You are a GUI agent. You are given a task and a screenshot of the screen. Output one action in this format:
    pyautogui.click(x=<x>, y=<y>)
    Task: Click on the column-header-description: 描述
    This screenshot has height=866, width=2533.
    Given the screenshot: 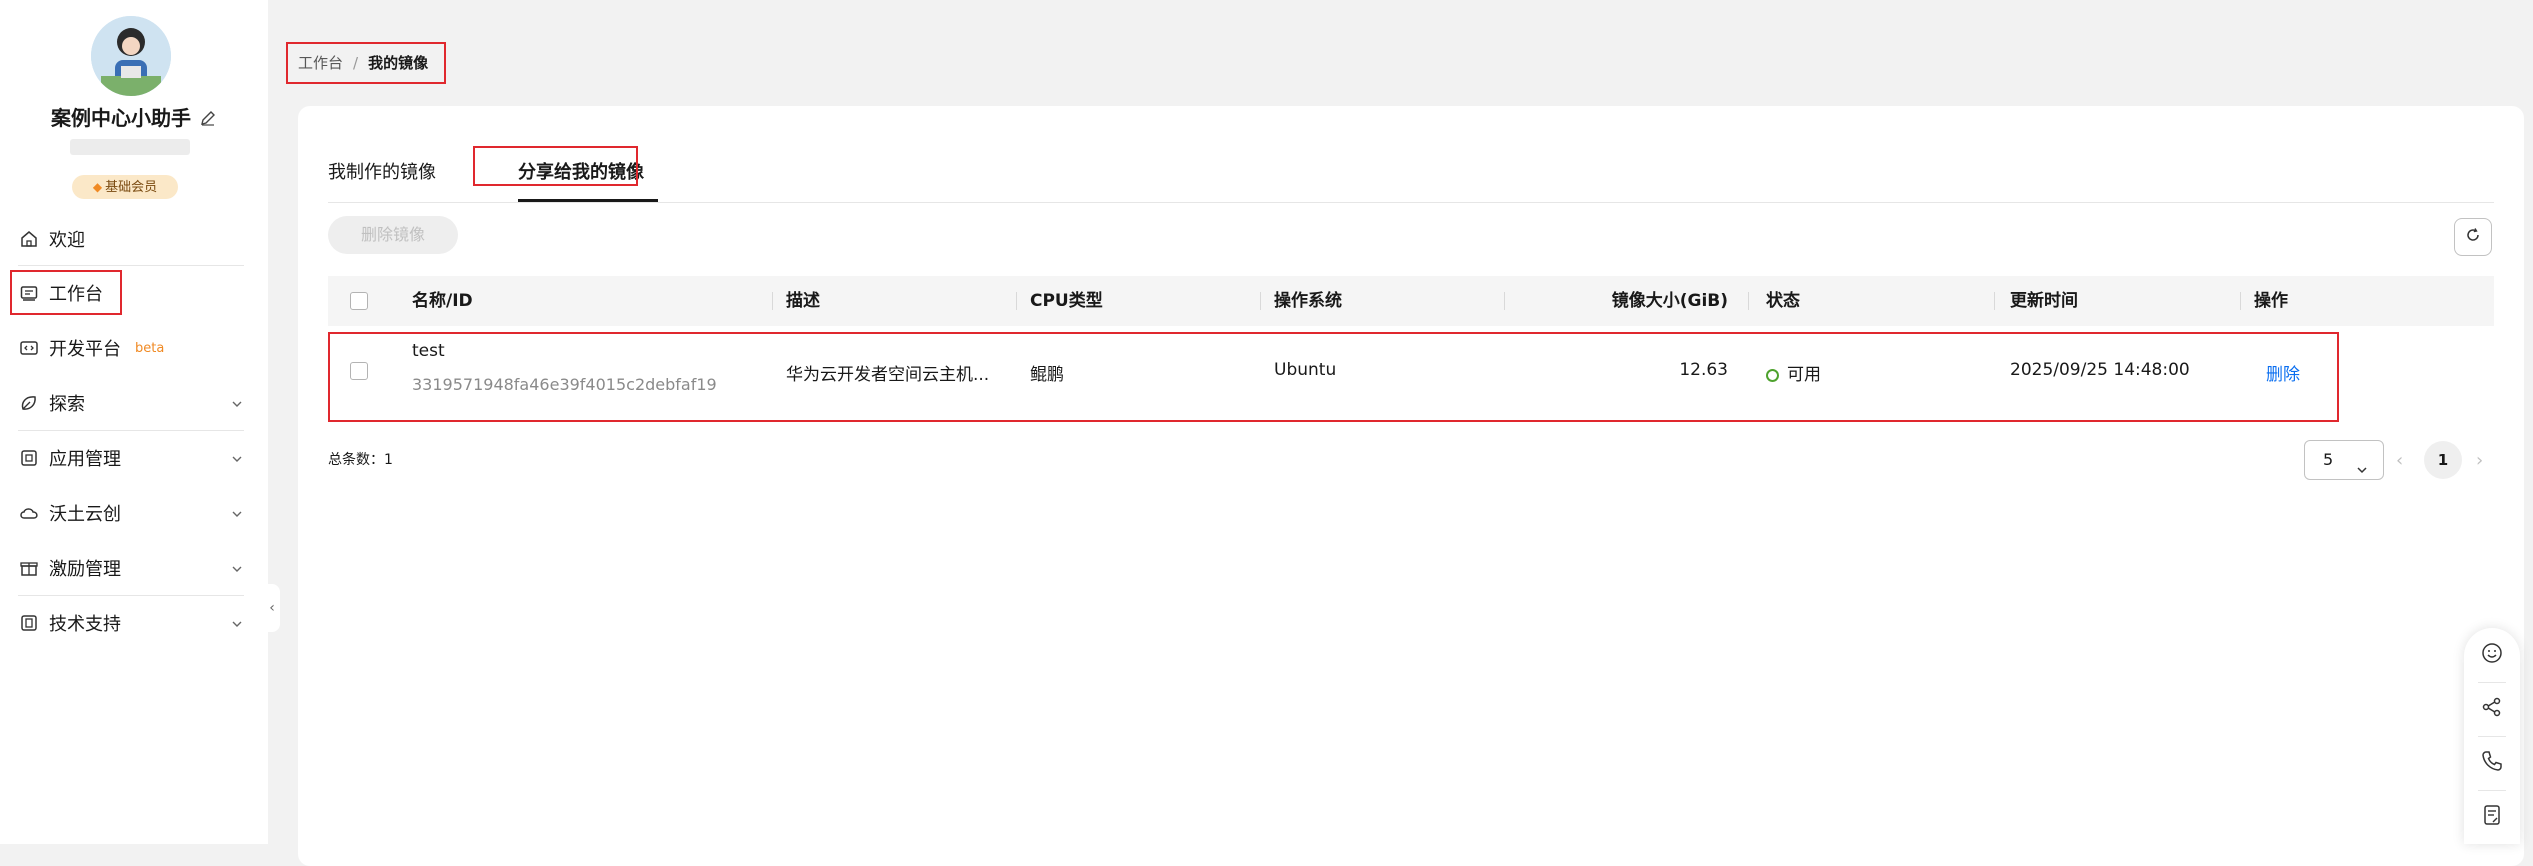 What is the action you would take?
    pyautogui.click(x=803, y=301)
    